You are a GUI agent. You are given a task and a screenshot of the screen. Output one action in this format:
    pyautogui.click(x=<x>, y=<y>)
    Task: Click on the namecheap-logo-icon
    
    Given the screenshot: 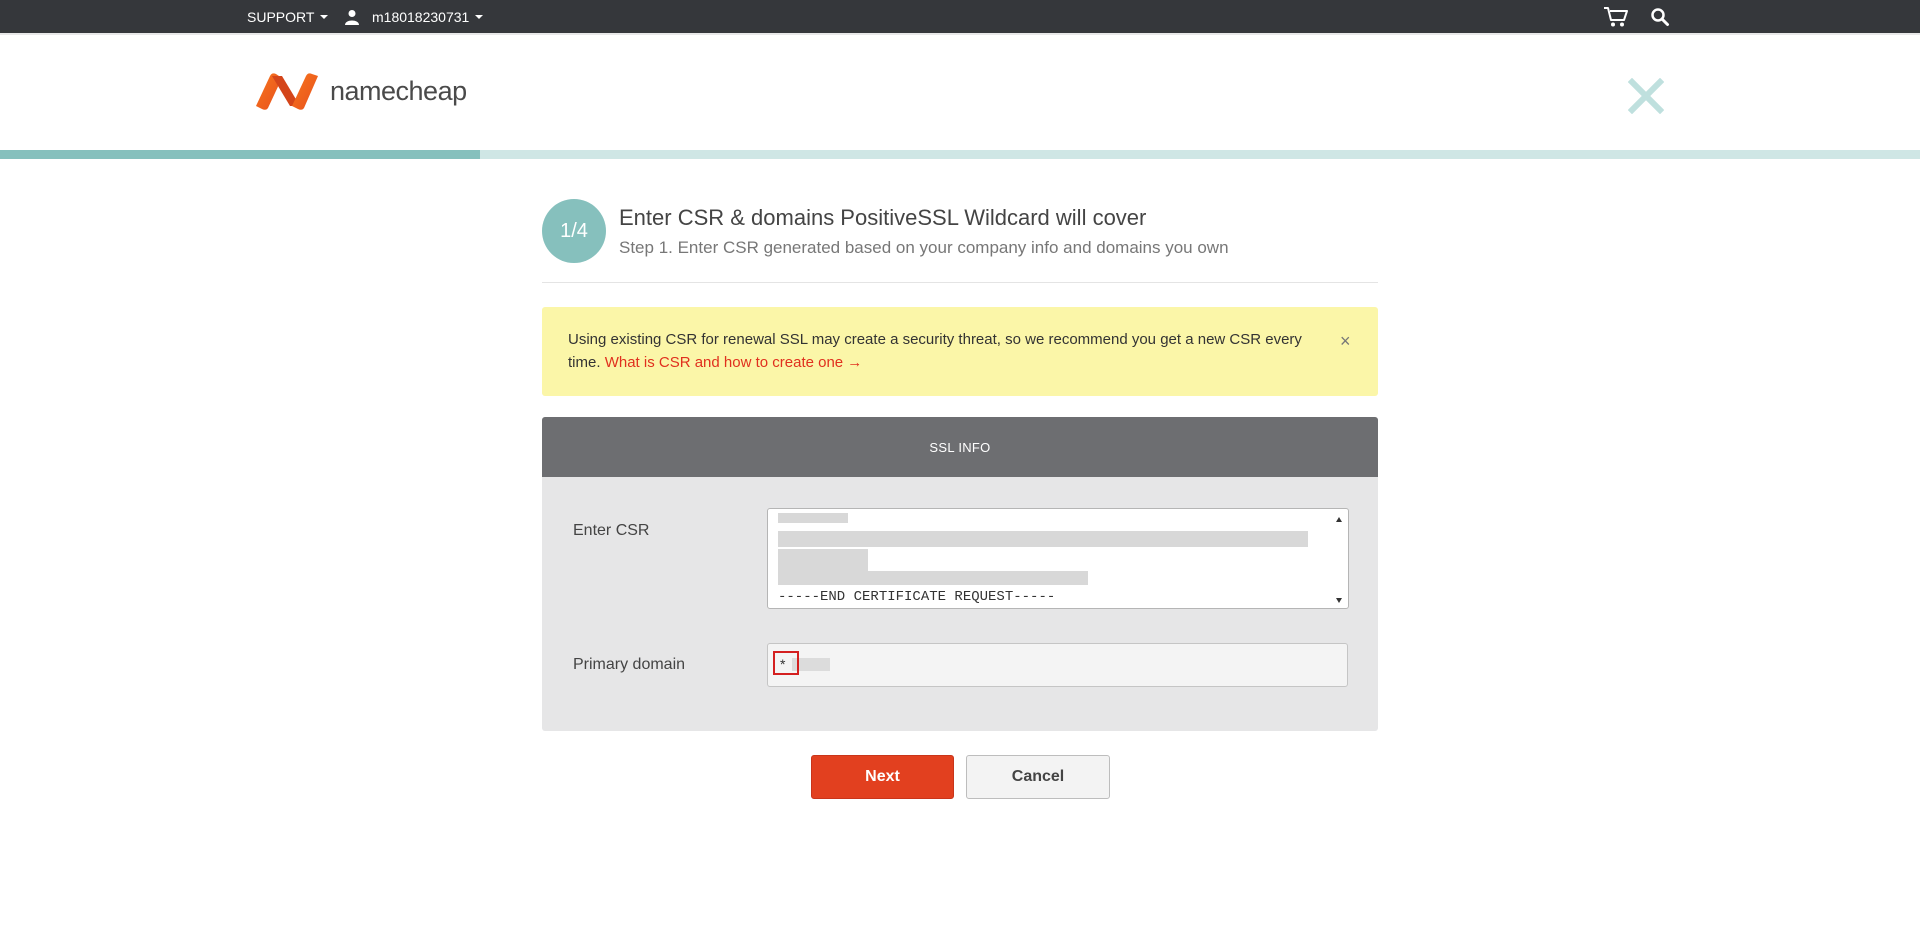 What is the action you would take?
    pyautogui.click(x=287, y=91)
    